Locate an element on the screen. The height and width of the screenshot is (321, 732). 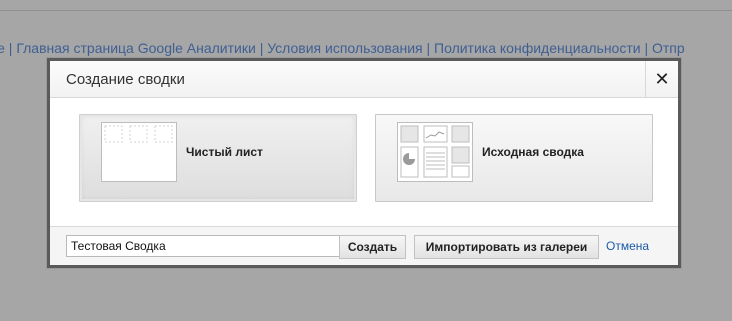
dialog-title: Создание сводки is located at coordinates (125, 79).